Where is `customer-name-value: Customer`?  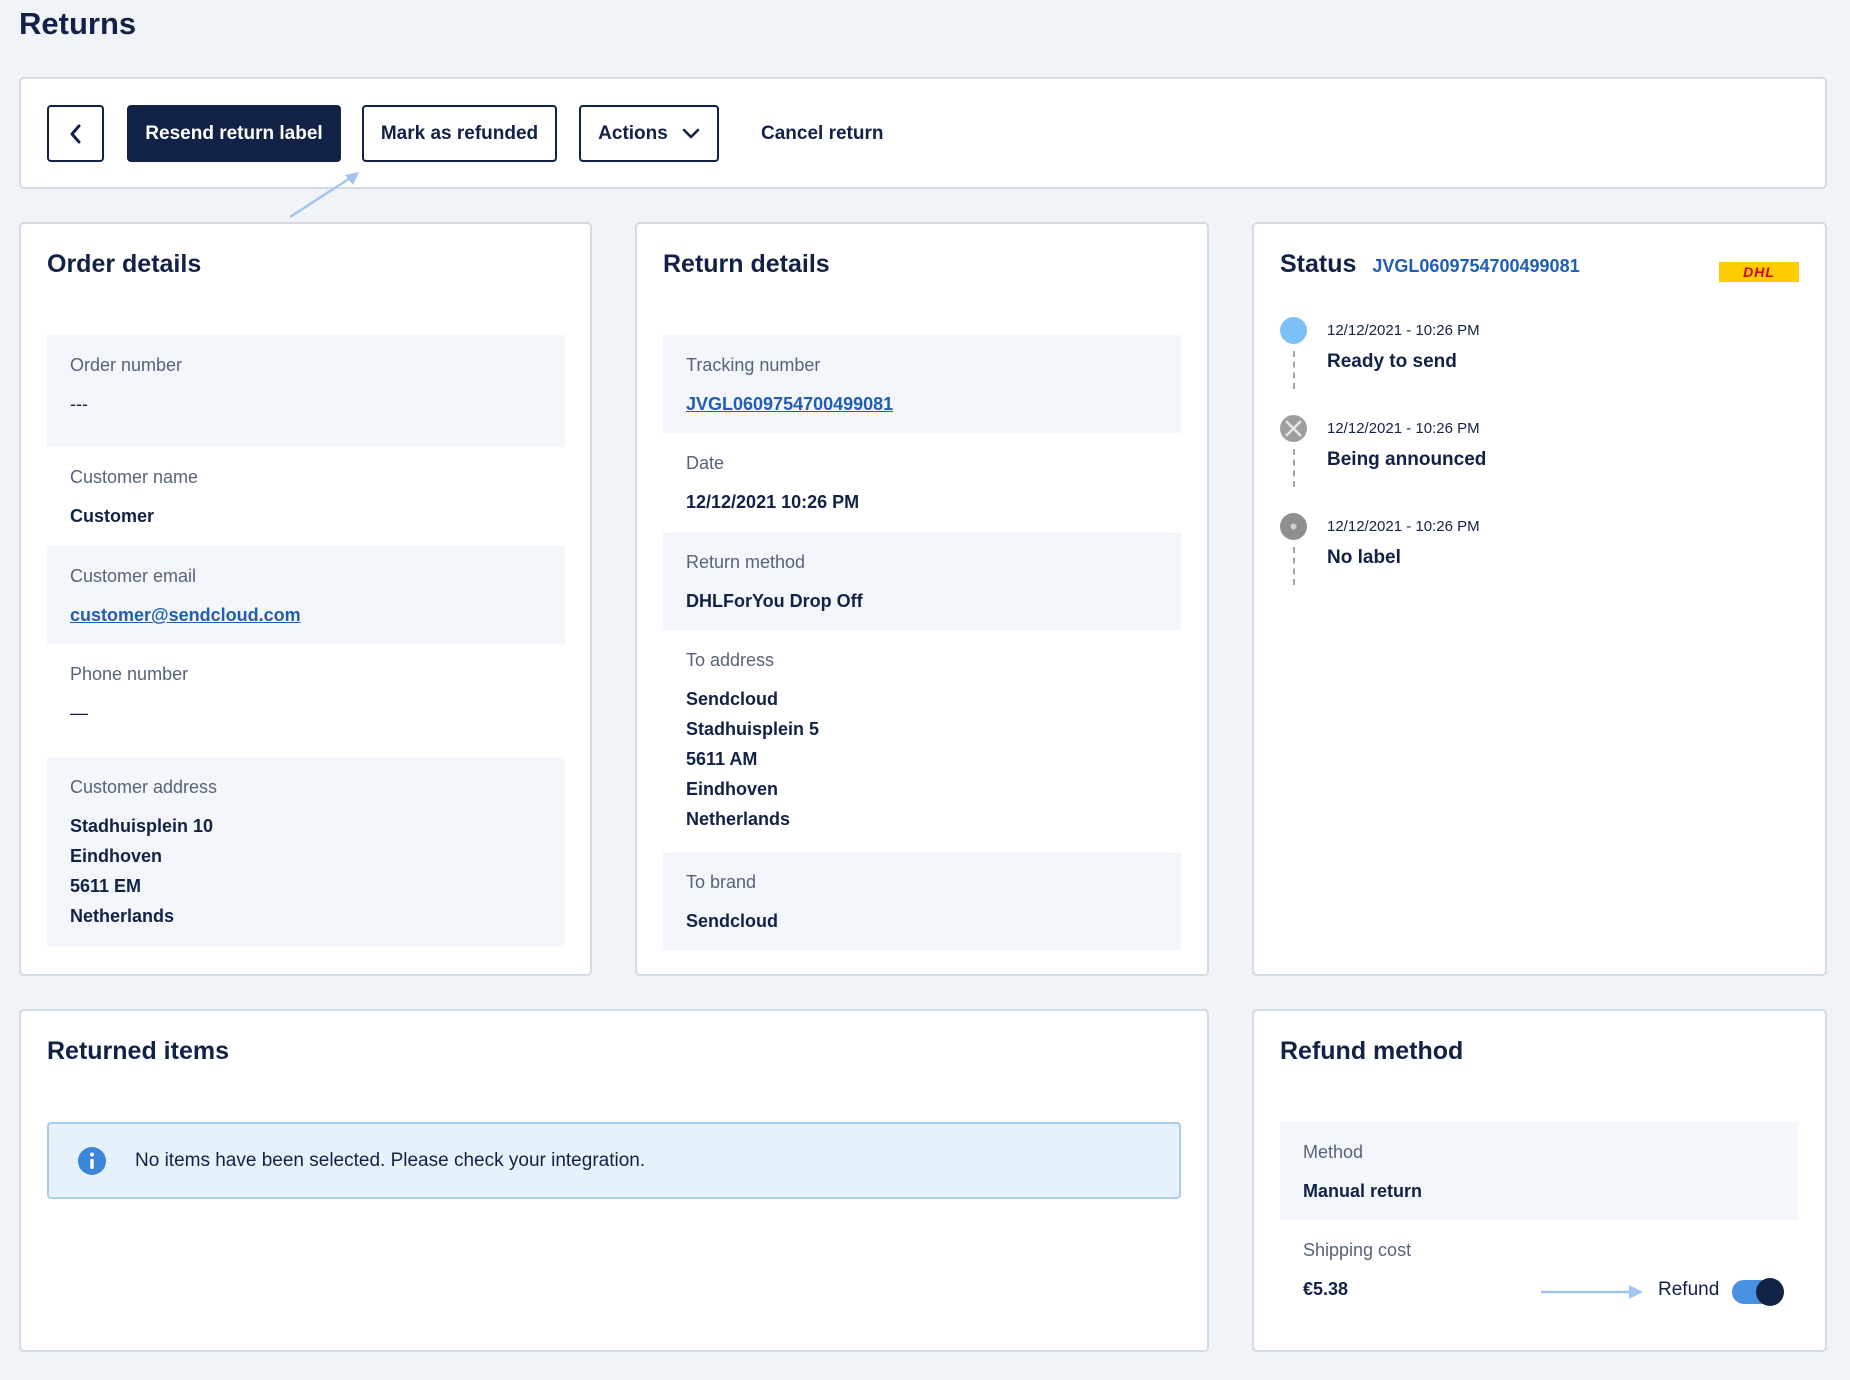
customer-name-value: Customer is located at coordinates (112, 516).